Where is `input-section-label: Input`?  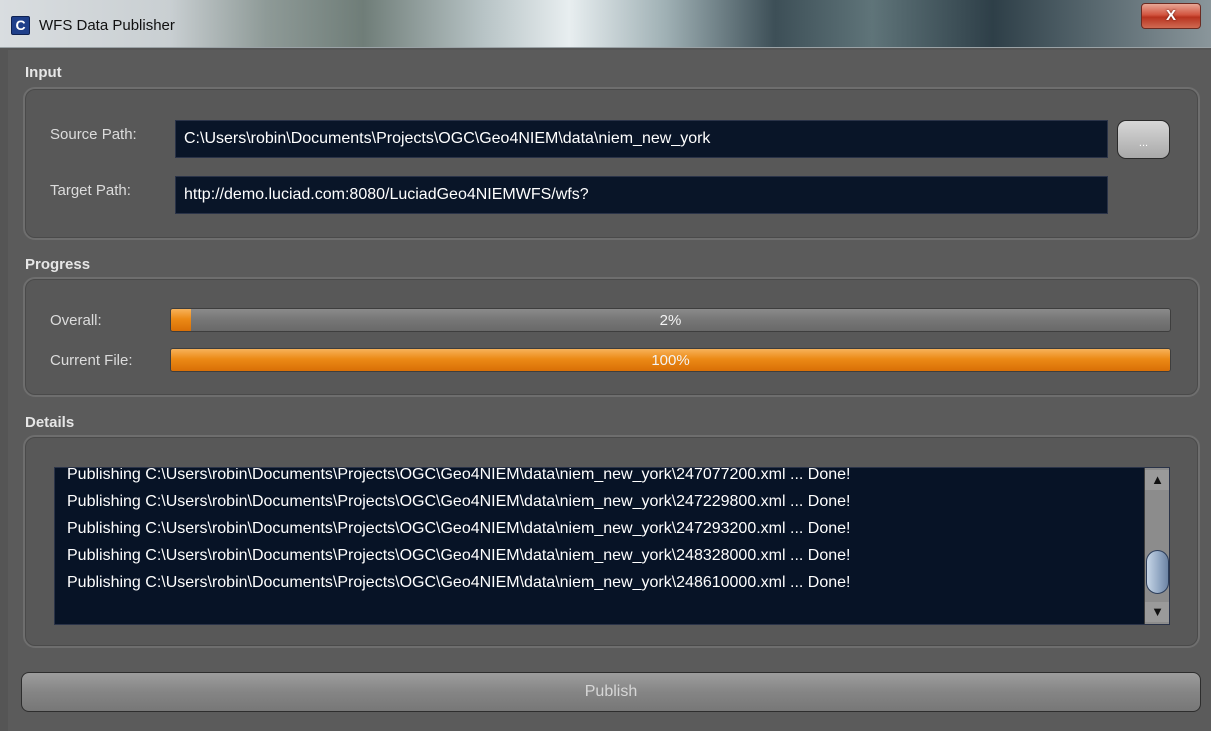 input-section-label: Input is located at coordinates (43, 72).